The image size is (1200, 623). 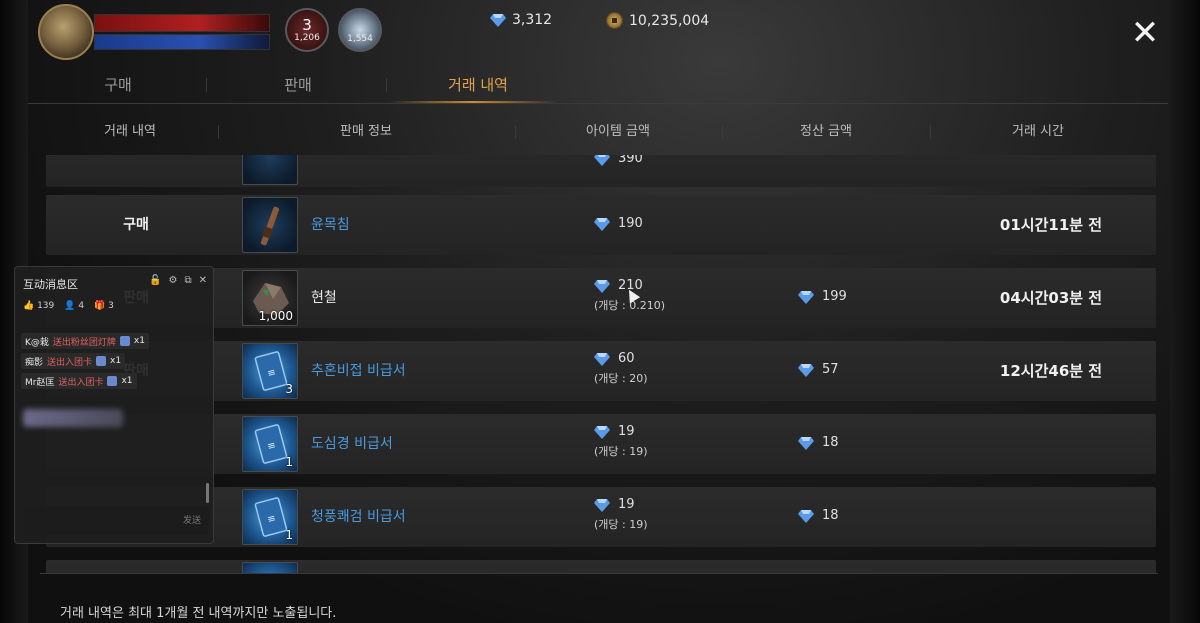 What do you see at coordinates (598, 85) in the screenshot?
I see `tab-bar: 구매 판매 거래 내역` at bounding box center [598, 85].